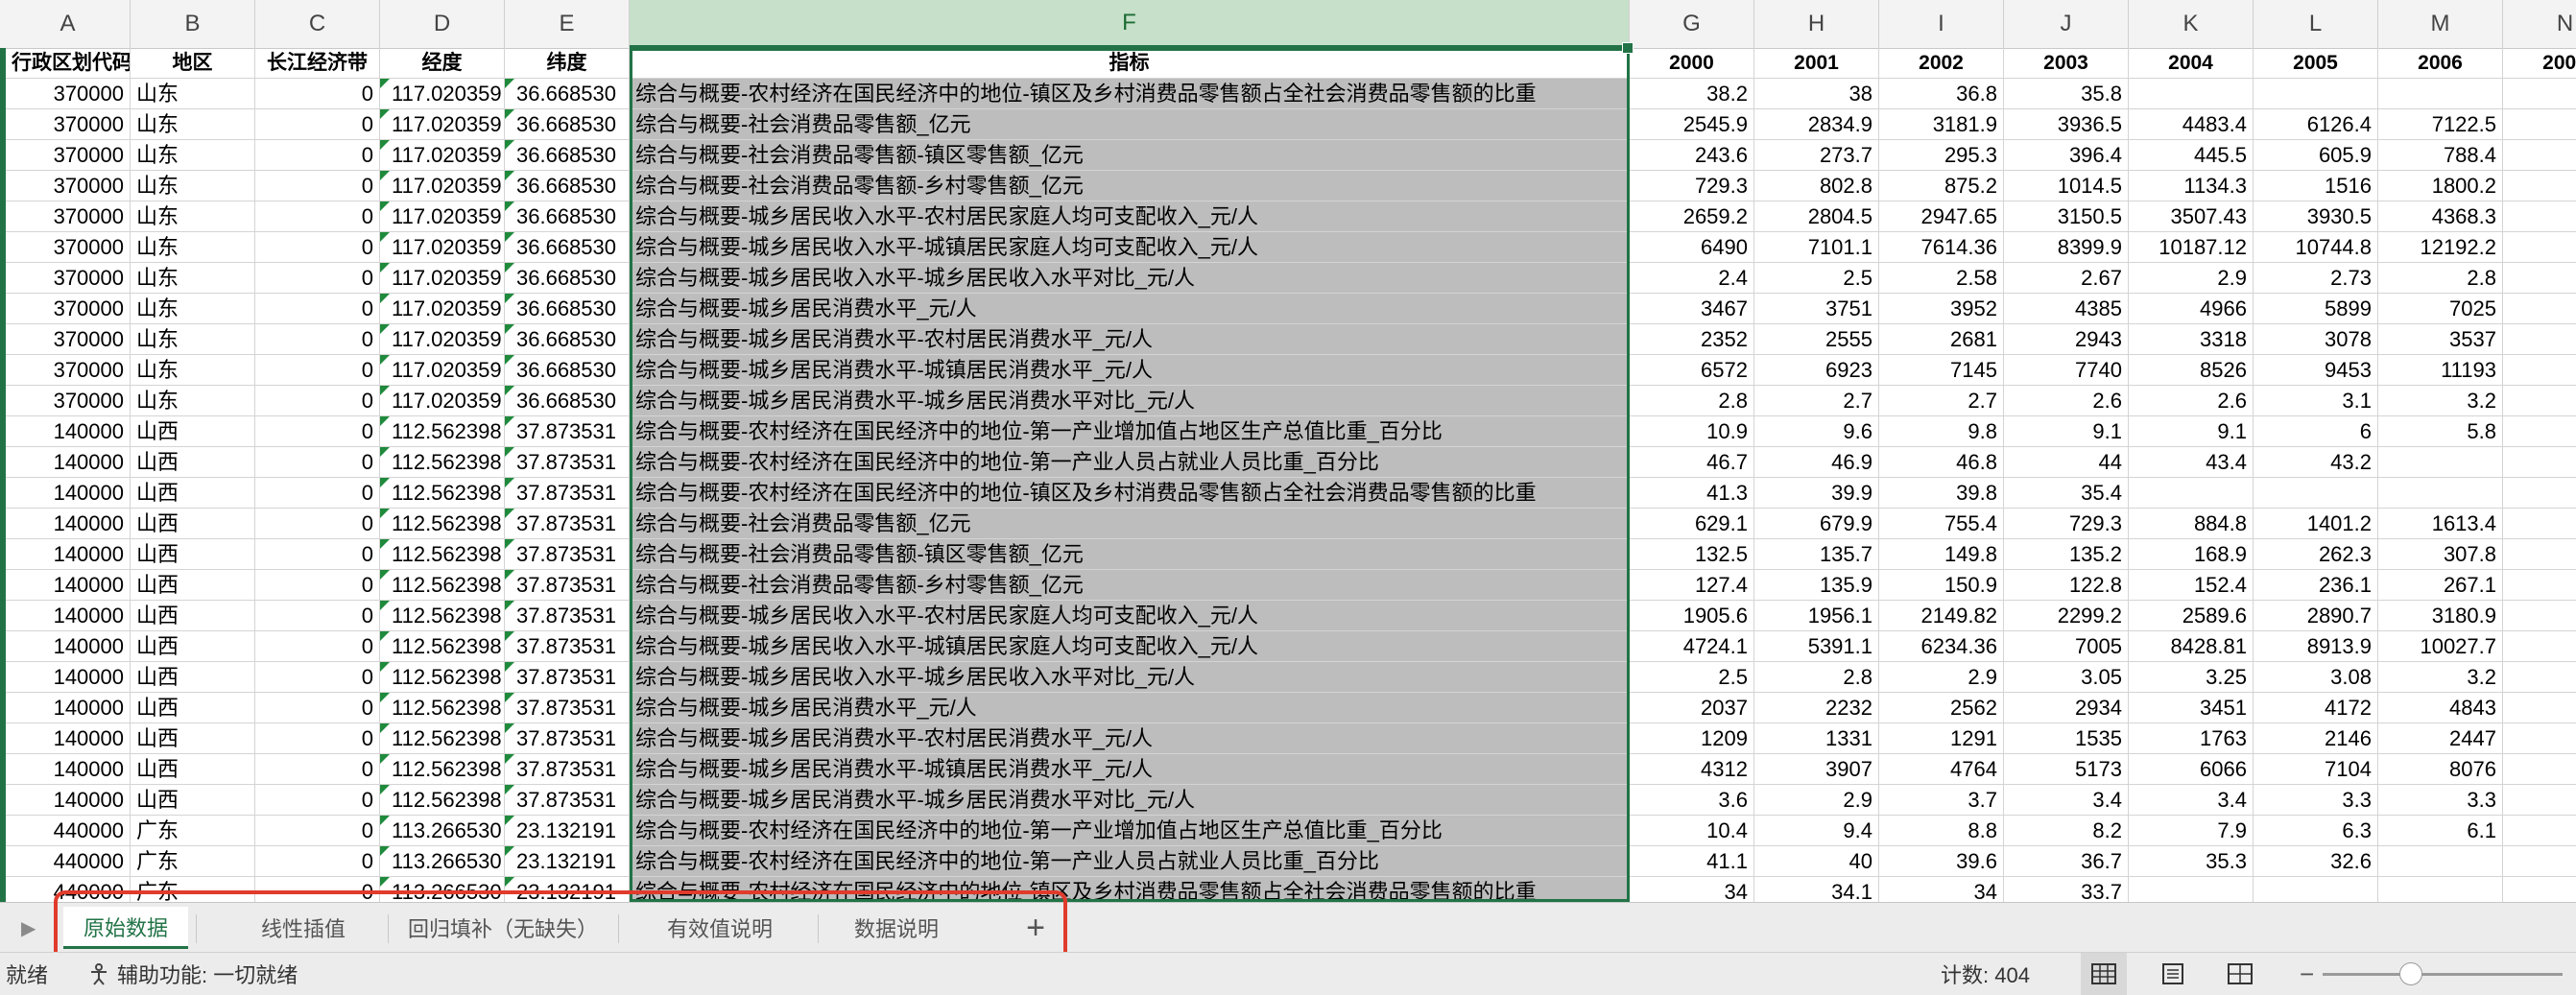 This screenshot has height=995, width=2576. I want to click on table-cell: 2804.5, so click(1816, 216).